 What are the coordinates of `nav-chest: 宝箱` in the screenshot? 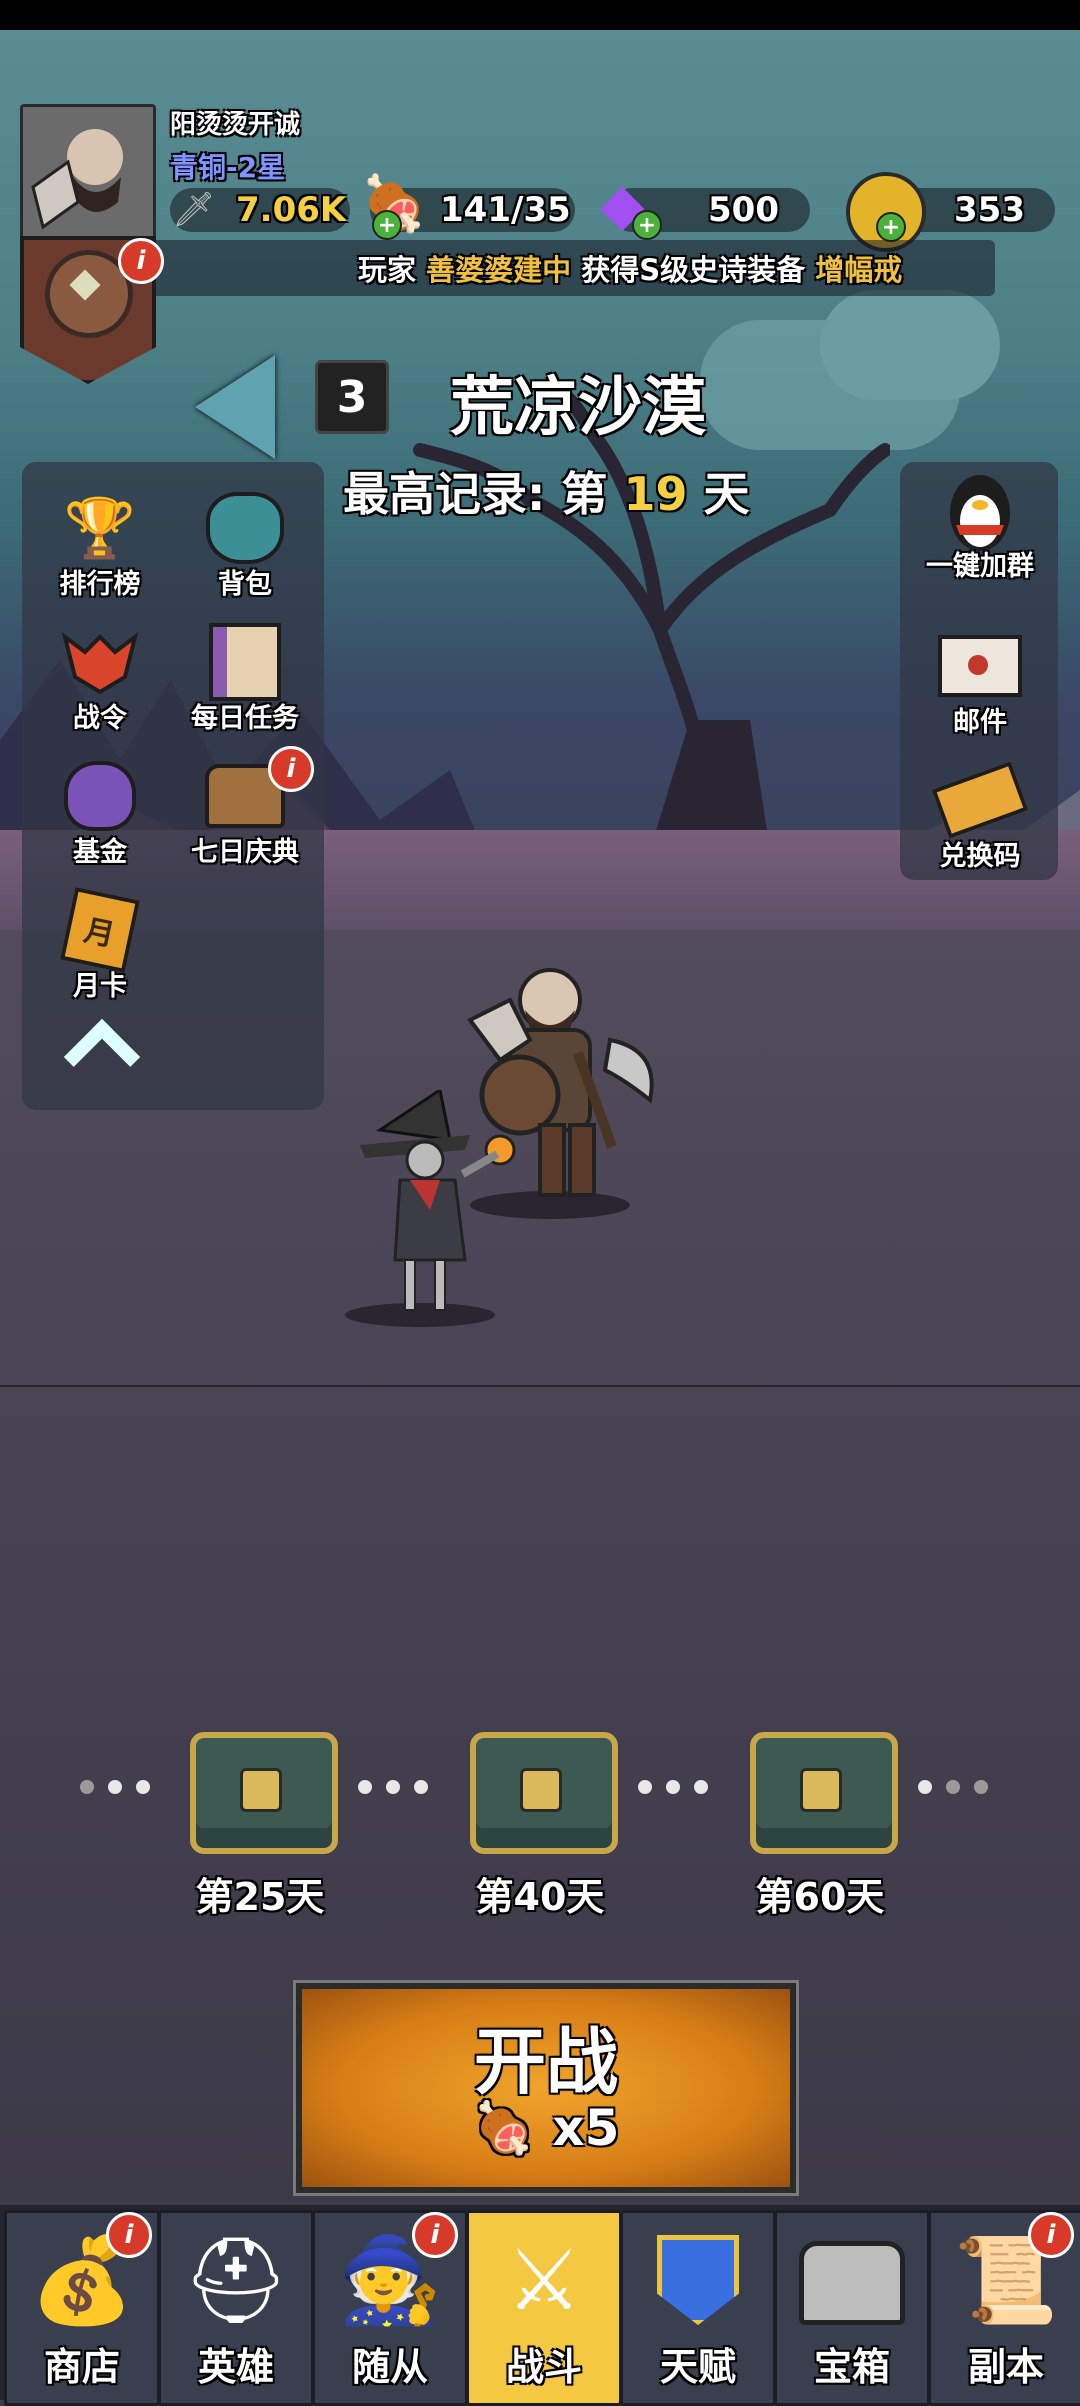 It's located at (852, 2308).